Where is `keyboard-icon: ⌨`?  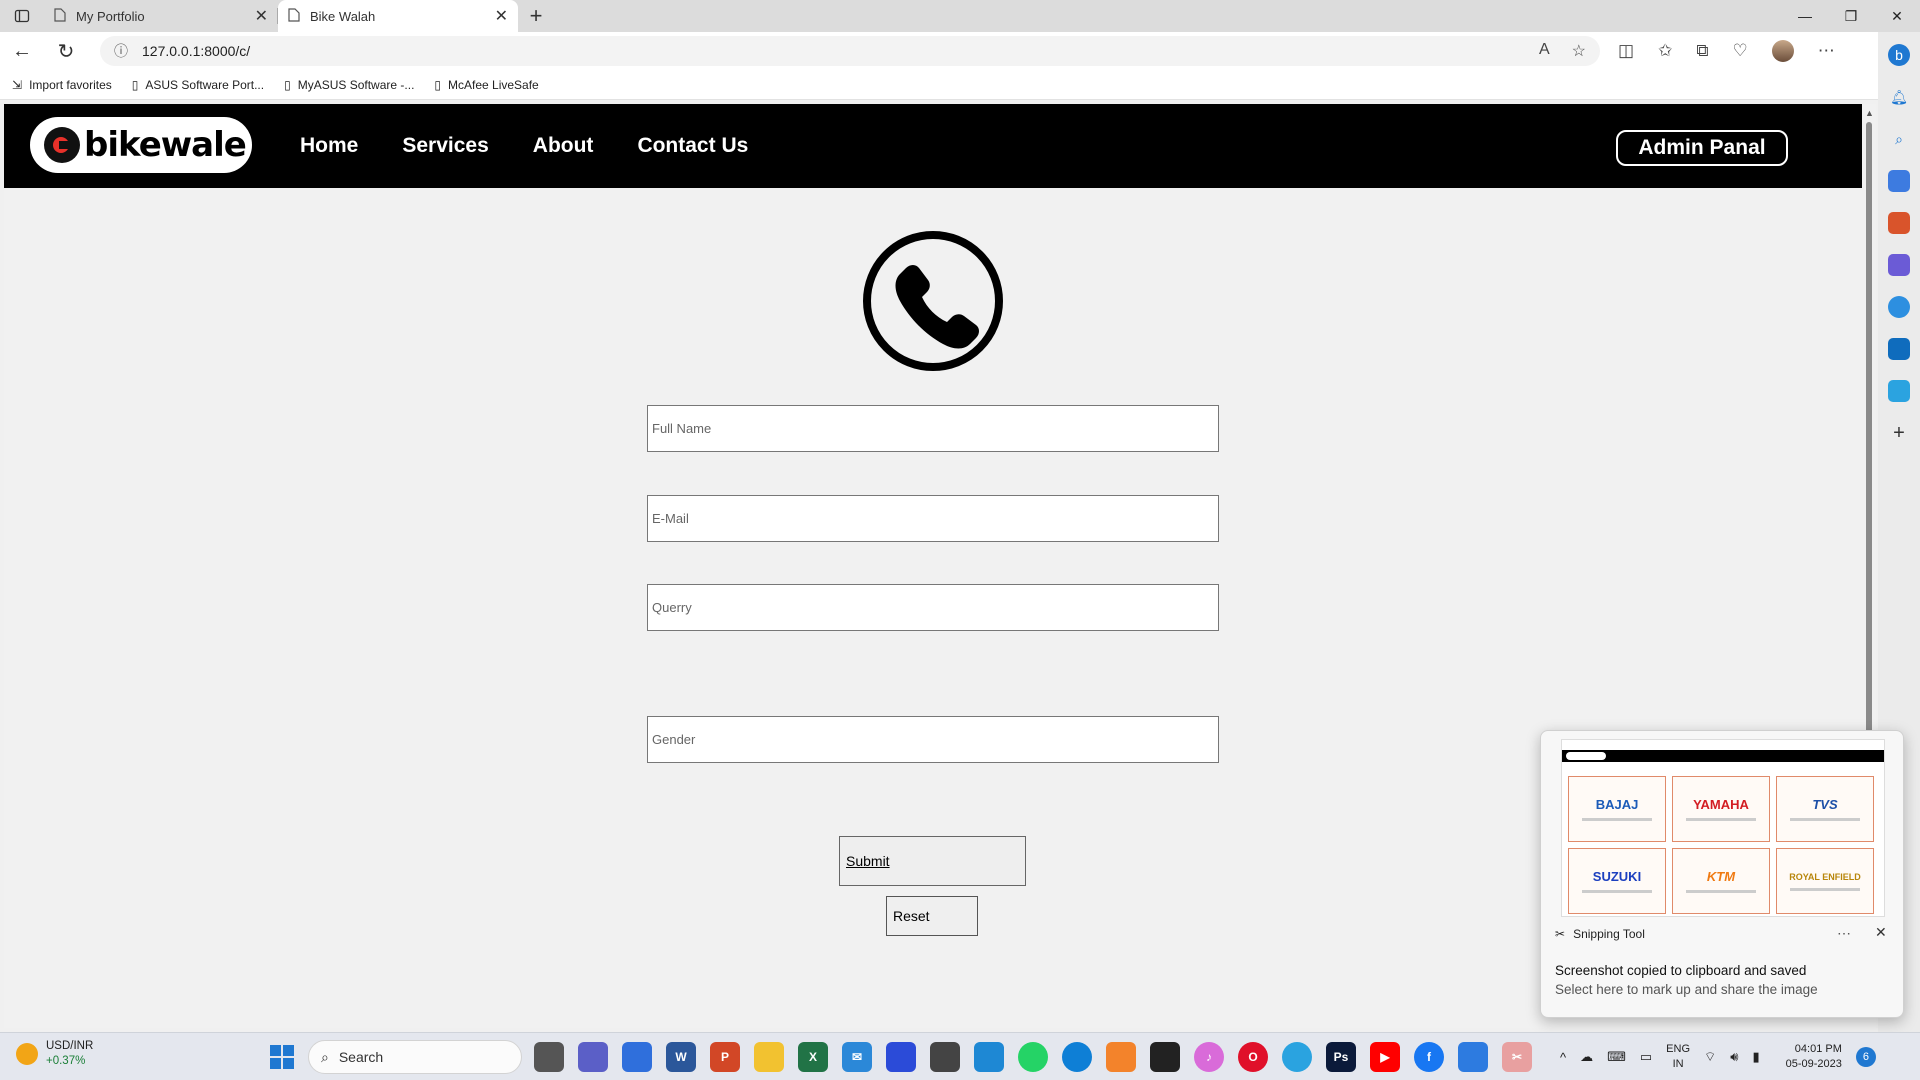
keyboard-icon: ⌨ is located at coordinates (1616, 1057).